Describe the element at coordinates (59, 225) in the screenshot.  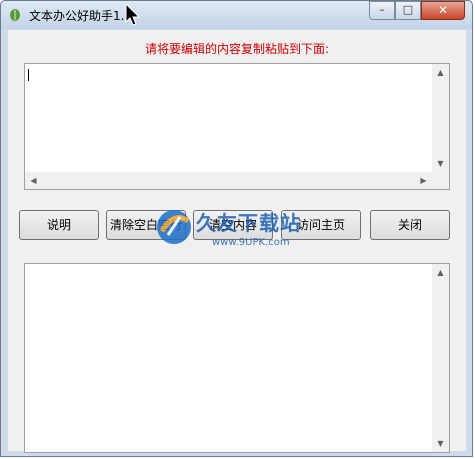
I see `help-button: 说明` at that location.